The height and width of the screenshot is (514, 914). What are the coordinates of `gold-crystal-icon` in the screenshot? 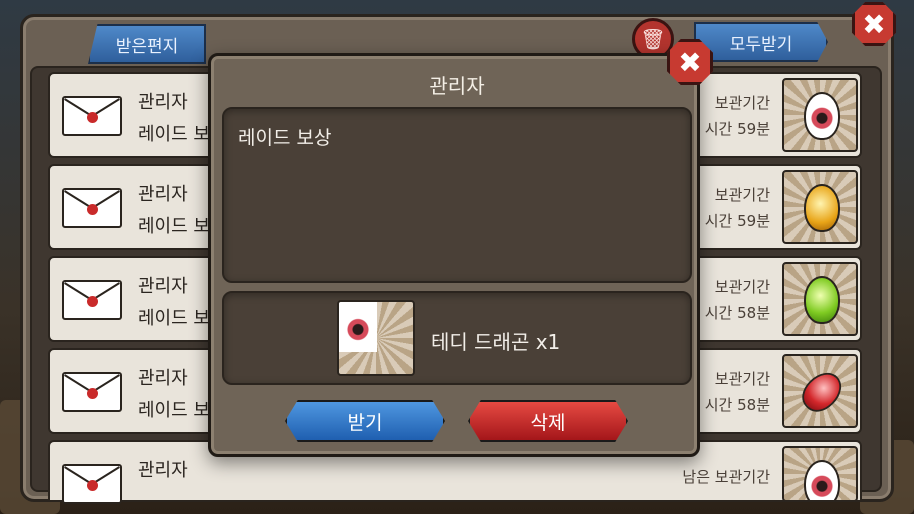 It's located at (822, 208).